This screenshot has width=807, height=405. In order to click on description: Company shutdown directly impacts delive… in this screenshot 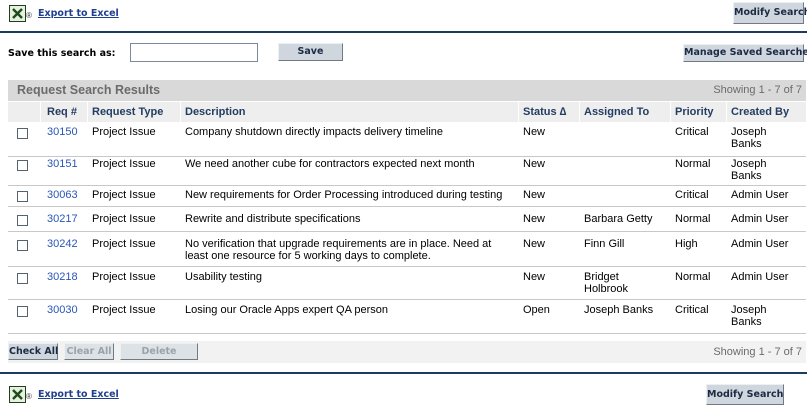, I will do `click(314, 132)`.